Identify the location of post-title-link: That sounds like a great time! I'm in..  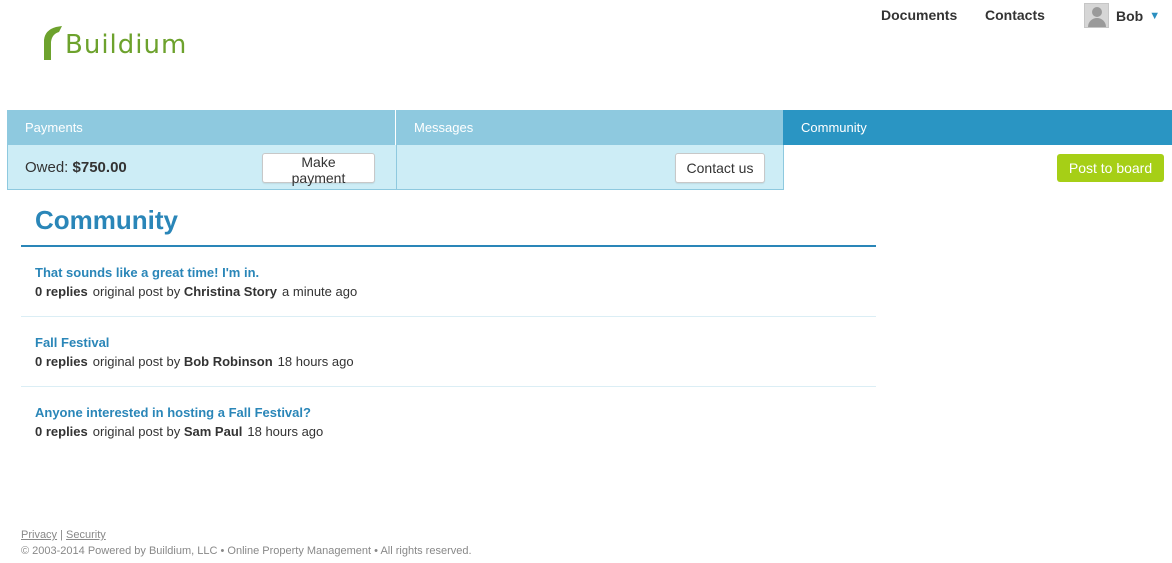
(147, 272).